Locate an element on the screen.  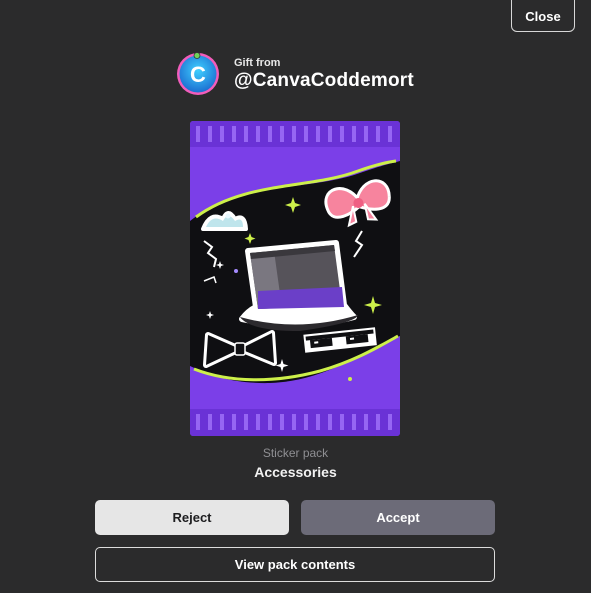
sender-text: Gift from @CanvaCoddemort is located at coordinates (324, 74).